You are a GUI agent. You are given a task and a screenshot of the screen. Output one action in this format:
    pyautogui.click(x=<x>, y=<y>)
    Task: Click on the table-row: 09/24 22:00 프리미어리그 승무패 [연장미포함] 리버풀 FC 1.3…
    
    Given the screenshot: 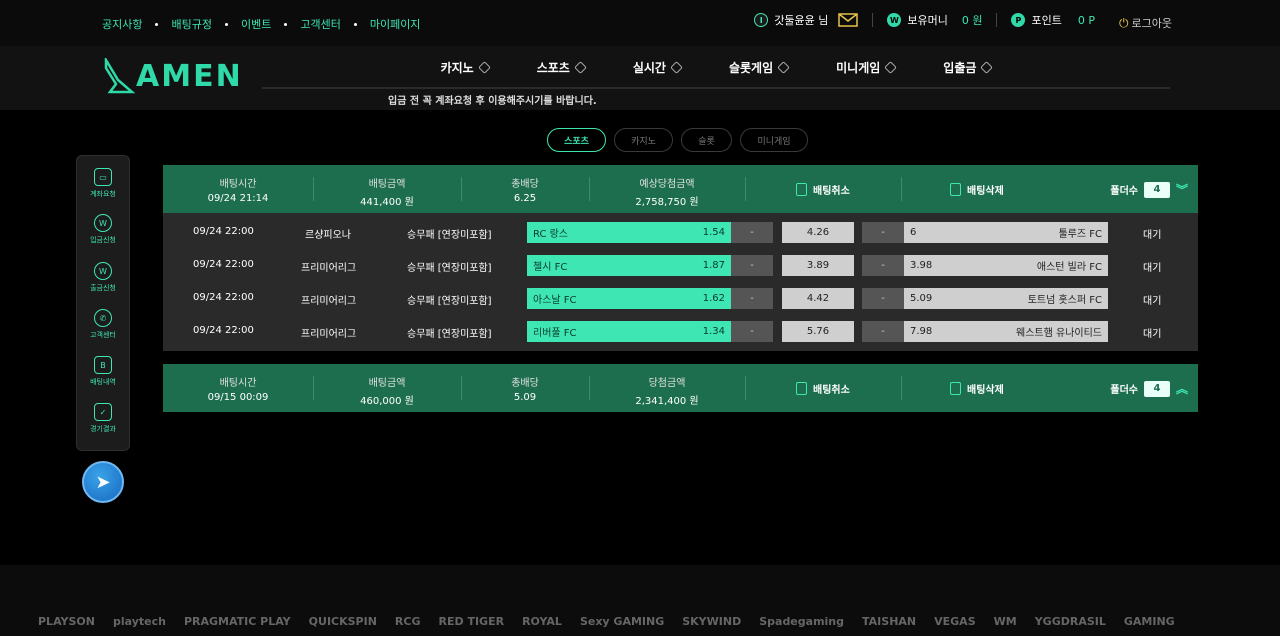 What is the action you would take?
    pyautogui.click(x=680, y=330)
    